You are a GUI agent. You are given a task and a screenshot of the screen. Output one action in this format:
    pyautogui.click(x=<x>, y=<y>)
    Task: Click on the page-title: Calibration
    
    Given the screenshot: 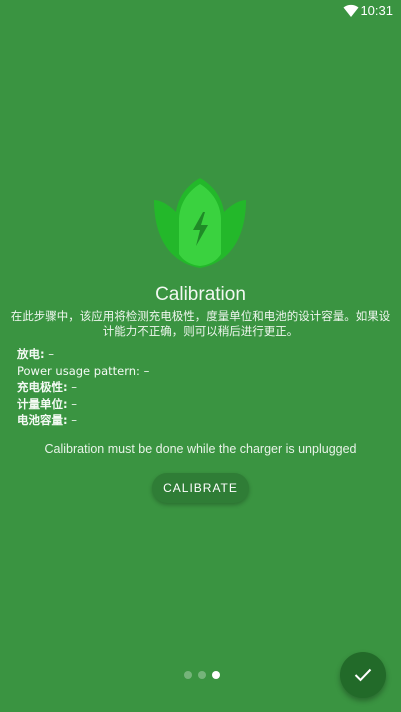 What is the action you would take?
    pyautogui.click(x=200, y=294)
    